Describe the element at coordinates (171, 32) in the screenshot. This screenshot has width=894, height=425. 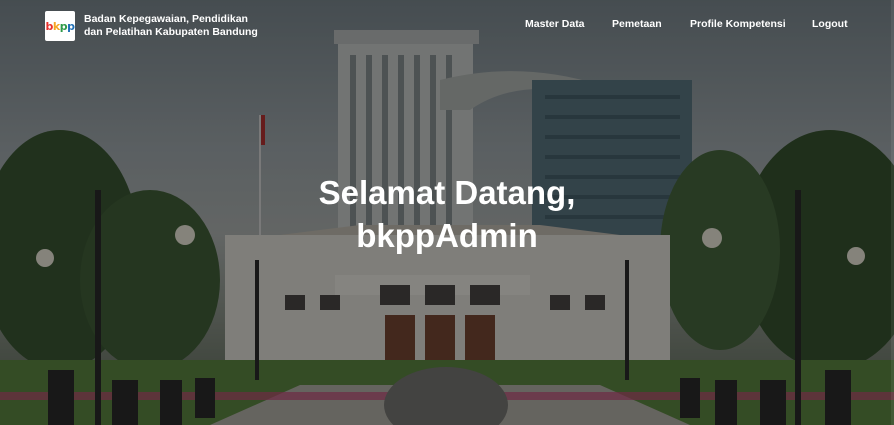
I see `brand-line-2: dan Pelatihan Kabupaten Bandung` at that location.